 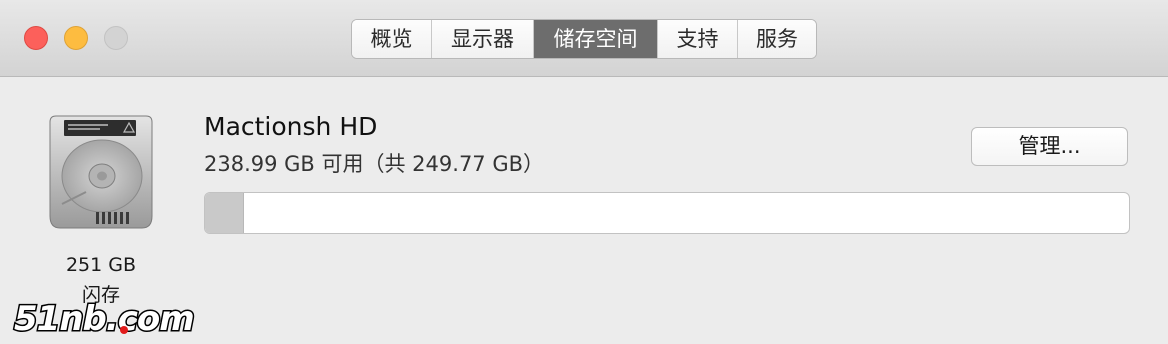 I want to click on watermark-logo: 51nb.com, so click(x=105, y=319).